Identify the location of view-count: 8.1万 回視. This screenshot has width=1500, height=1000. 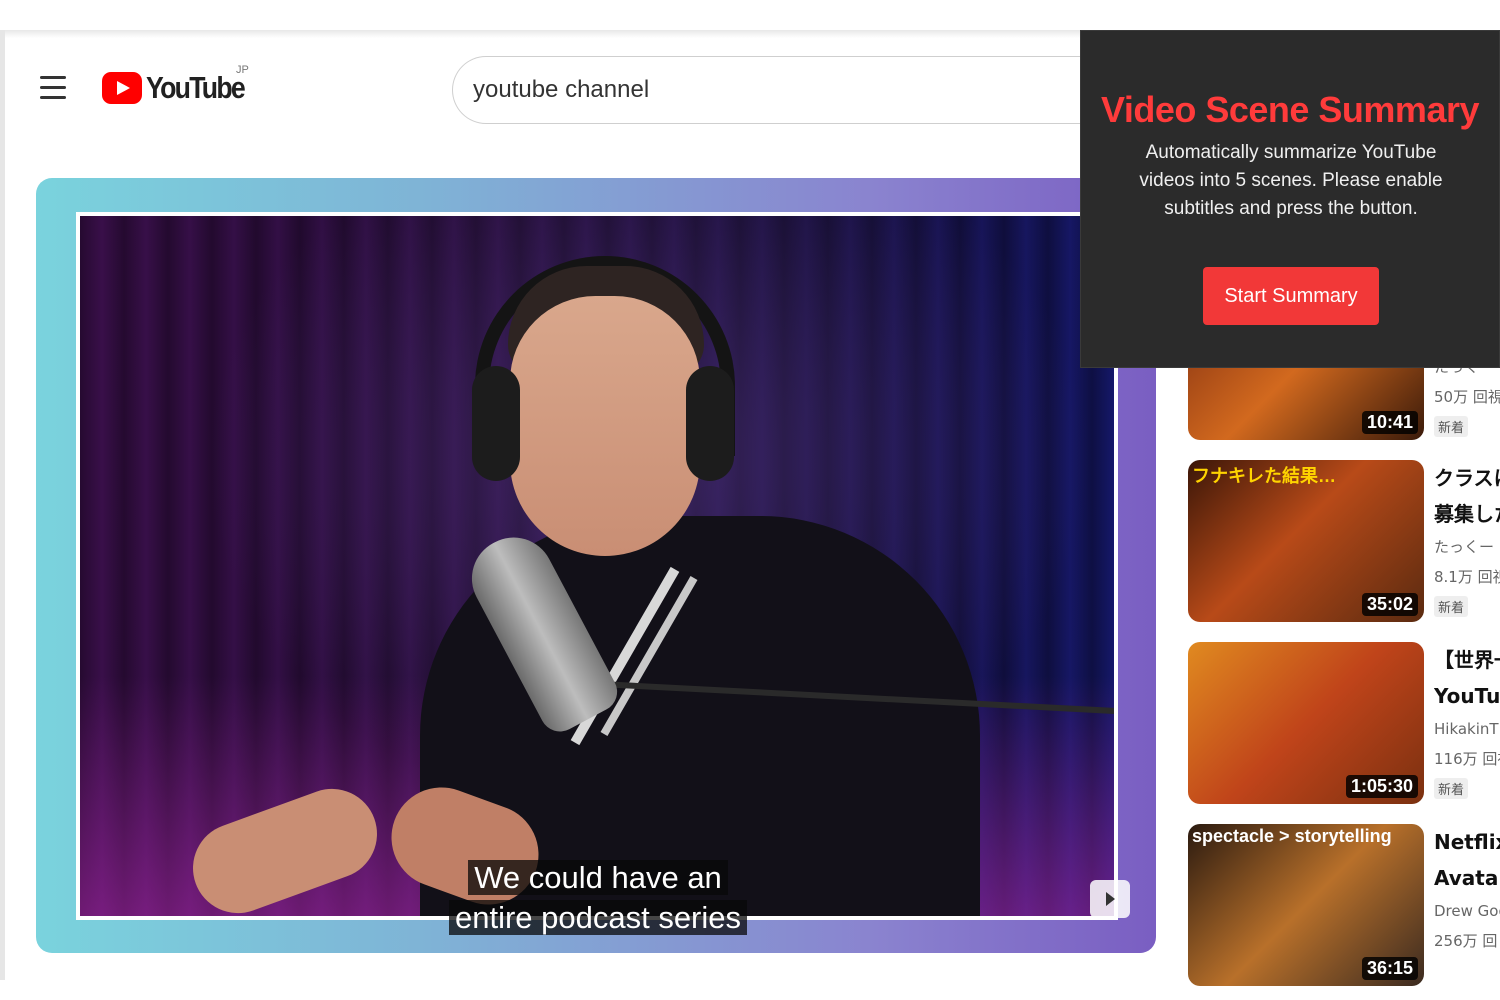
(1467, 577).